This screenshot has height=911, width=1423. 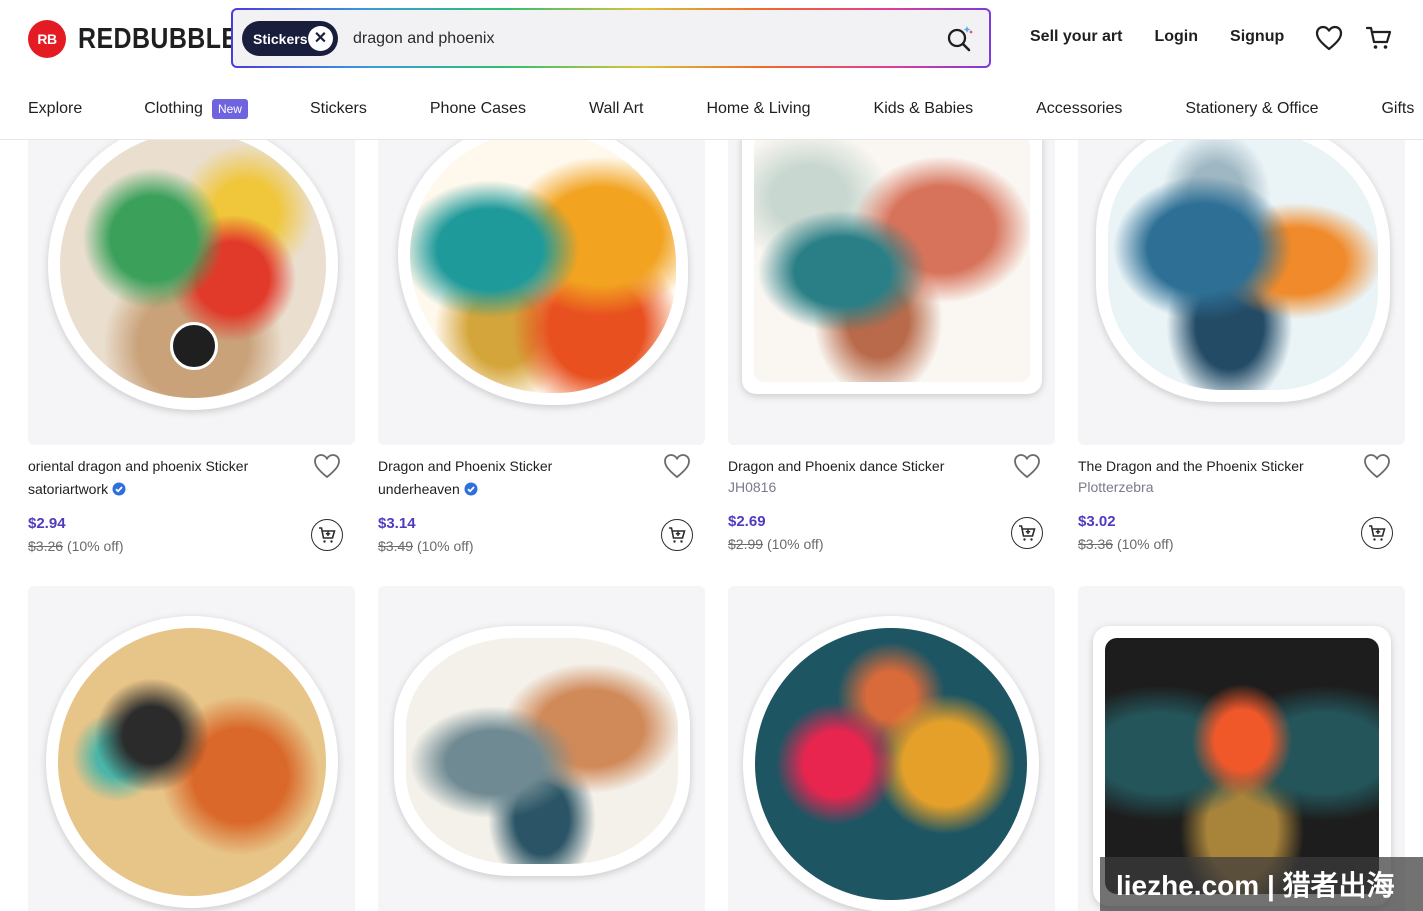 I want to click on category-clothing: Clothing New, so click(x=196, y=109).